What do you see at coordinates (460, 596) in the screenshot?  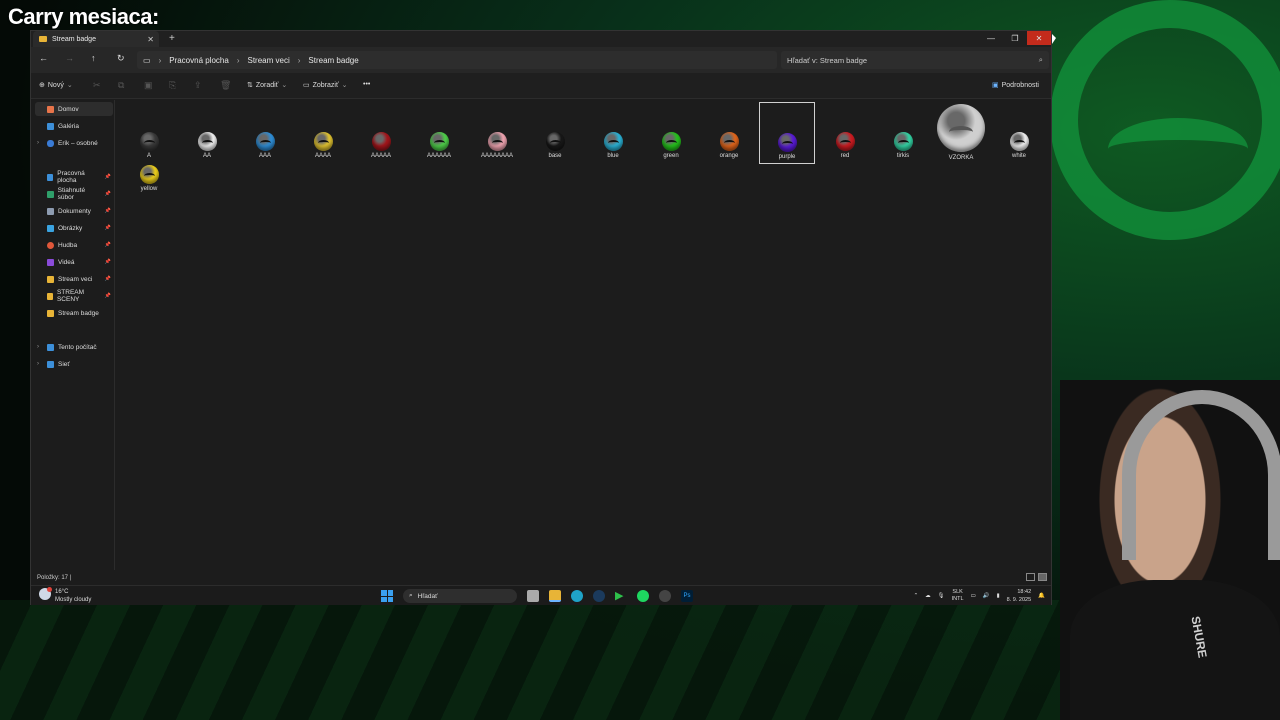 I see `taskbar-search: ⌕ Hľadať` at bounding box center [460, 596].